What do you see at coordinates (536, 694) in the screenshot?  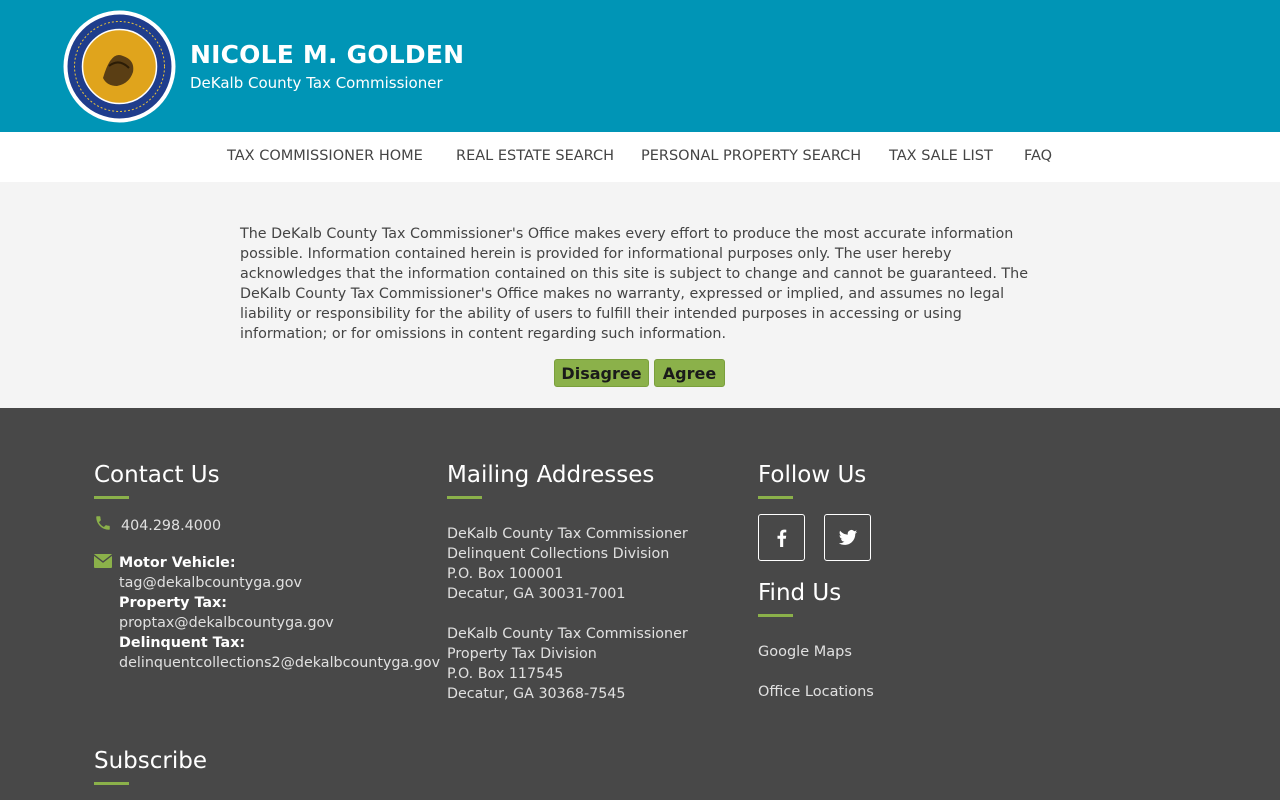 I see `address-line: Decatur, GA 30368-7545` at bounding box center [536, 694].